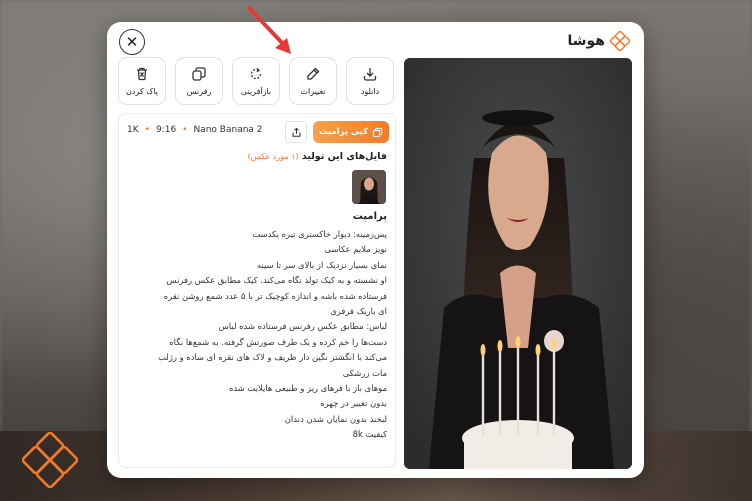 The width and height of the screenshot is (752, 501). Describe the element at coordinates (142, 74) in the screenshot. I see `trash-icon` at that location.